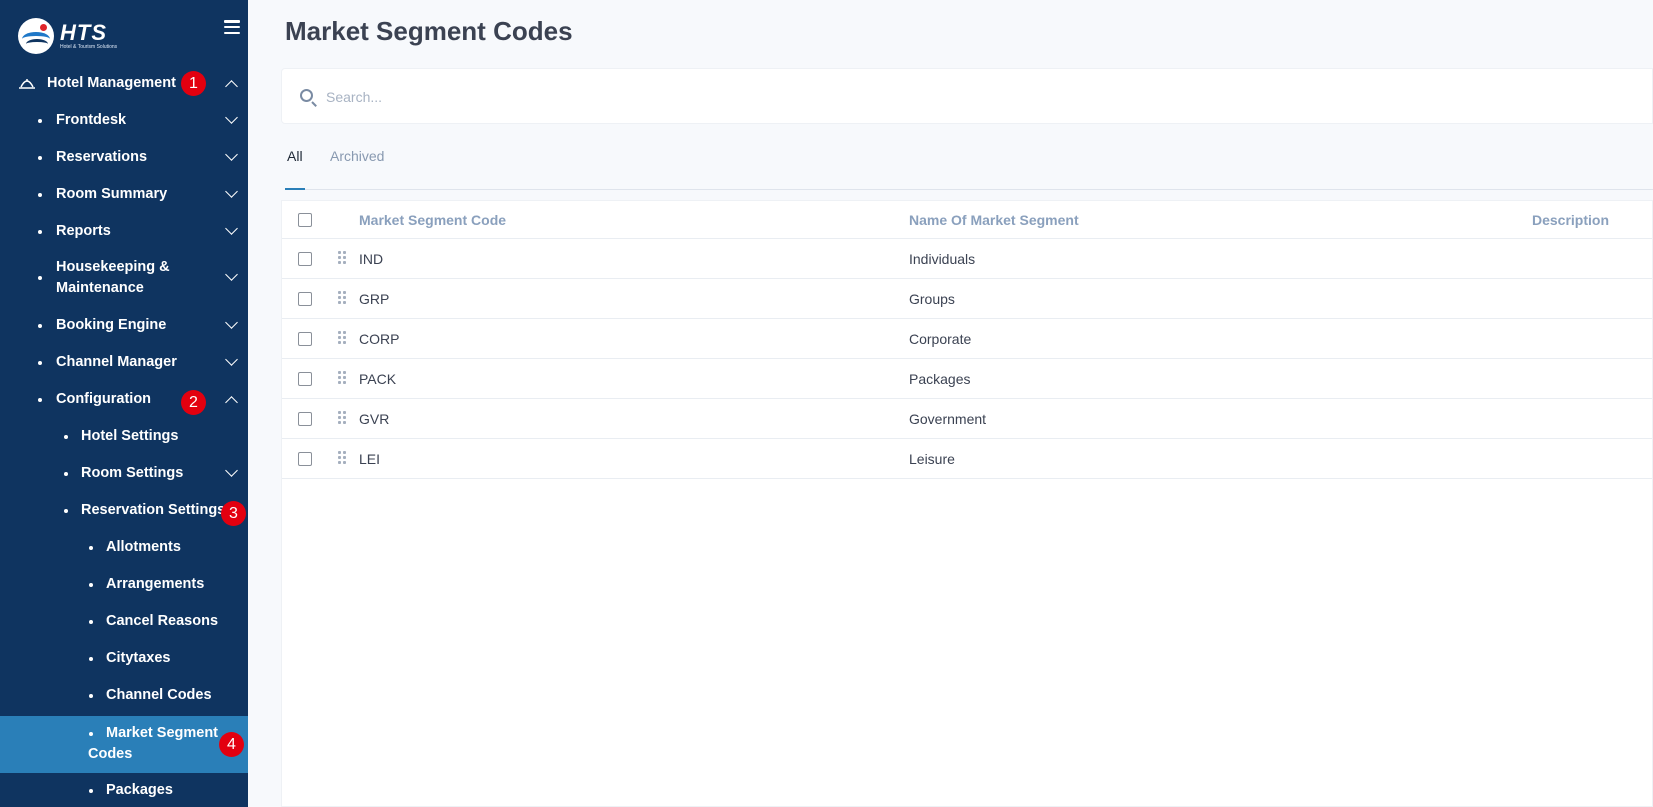 The width and height of the screenshot is (1653, 807). I want to click on hts-logo-icon, so click(36, 36).